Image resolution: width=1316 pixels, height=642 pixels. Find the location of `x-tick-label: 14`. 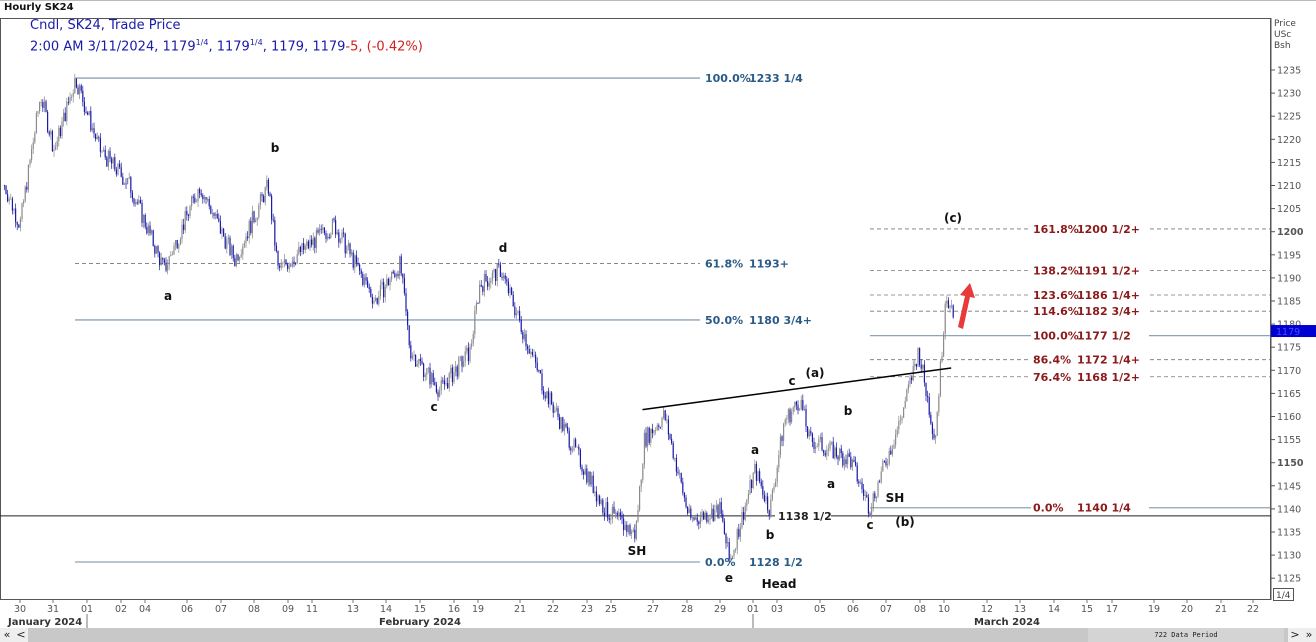

x-tick-label: 14 is located at coordinates (1054, 609).